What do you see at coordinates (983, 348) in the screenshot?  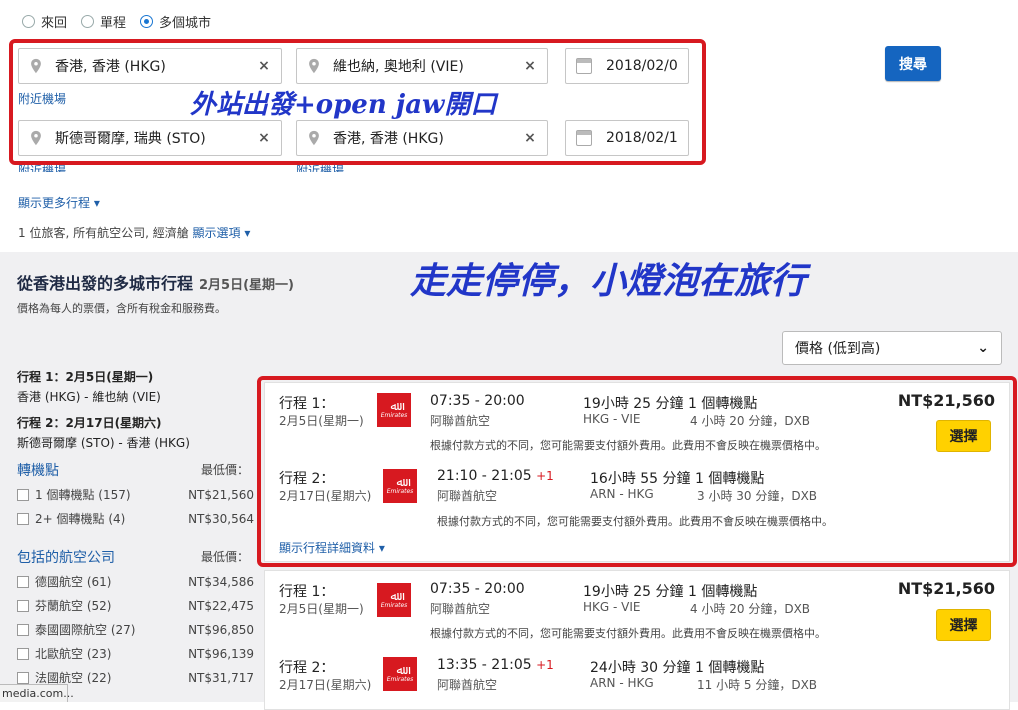 I see `chevron-down-icon: ⌄` at bounding box center [983, 348].